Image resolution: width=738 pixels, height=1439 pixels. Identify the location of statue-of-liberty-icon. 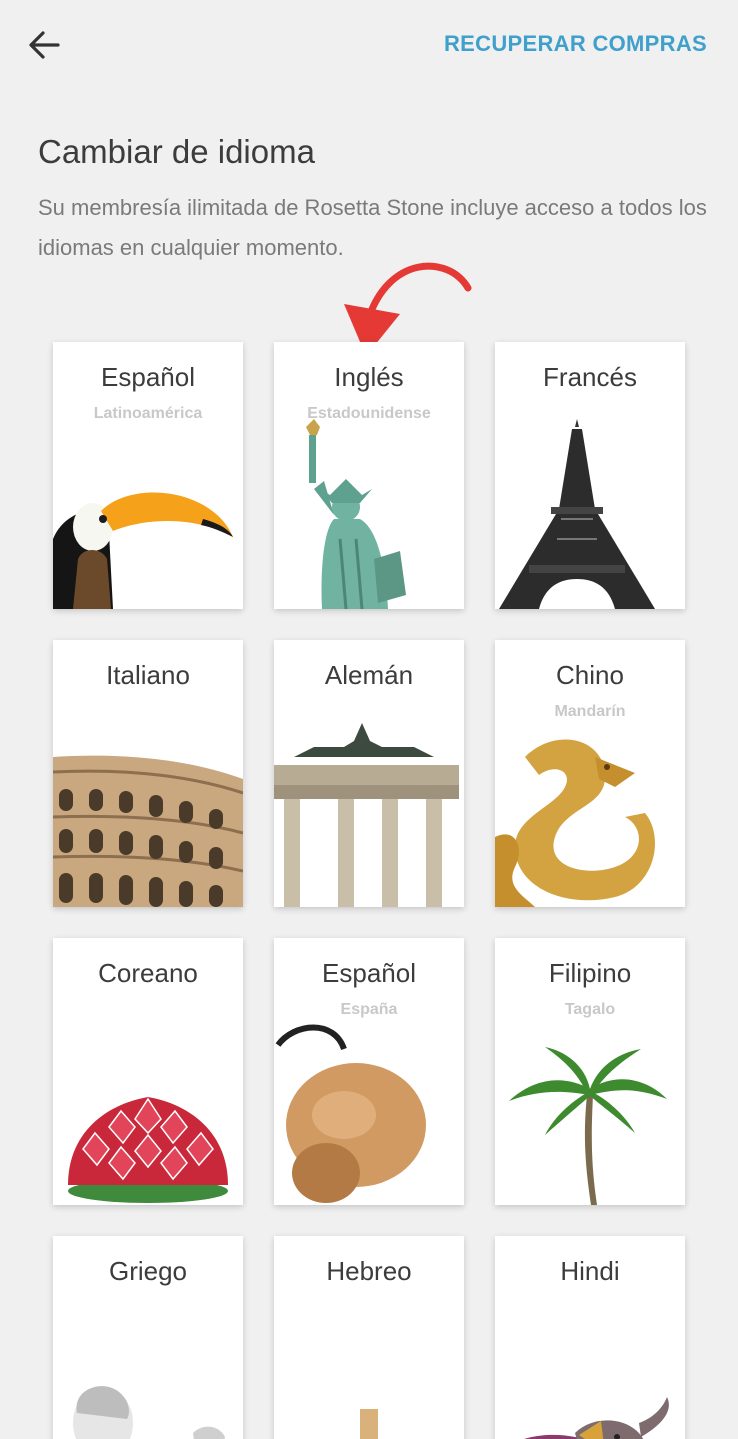
(369, 514).